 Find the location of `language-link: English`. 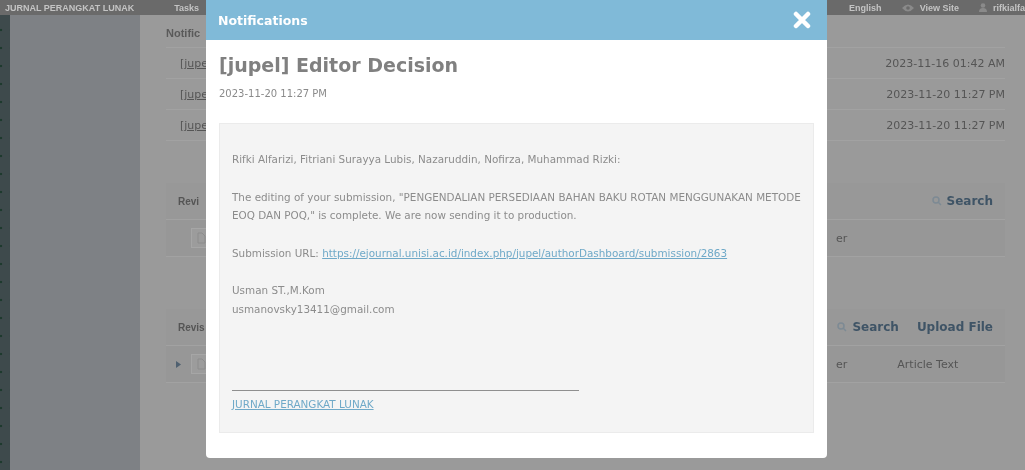

language-link: English is located at coordinates (865, 7).